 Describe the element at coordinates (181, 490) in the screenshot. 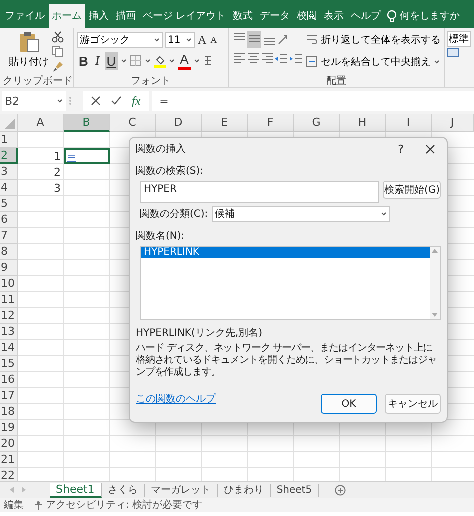

I see `sheet-tab: マーガレット` at that location.